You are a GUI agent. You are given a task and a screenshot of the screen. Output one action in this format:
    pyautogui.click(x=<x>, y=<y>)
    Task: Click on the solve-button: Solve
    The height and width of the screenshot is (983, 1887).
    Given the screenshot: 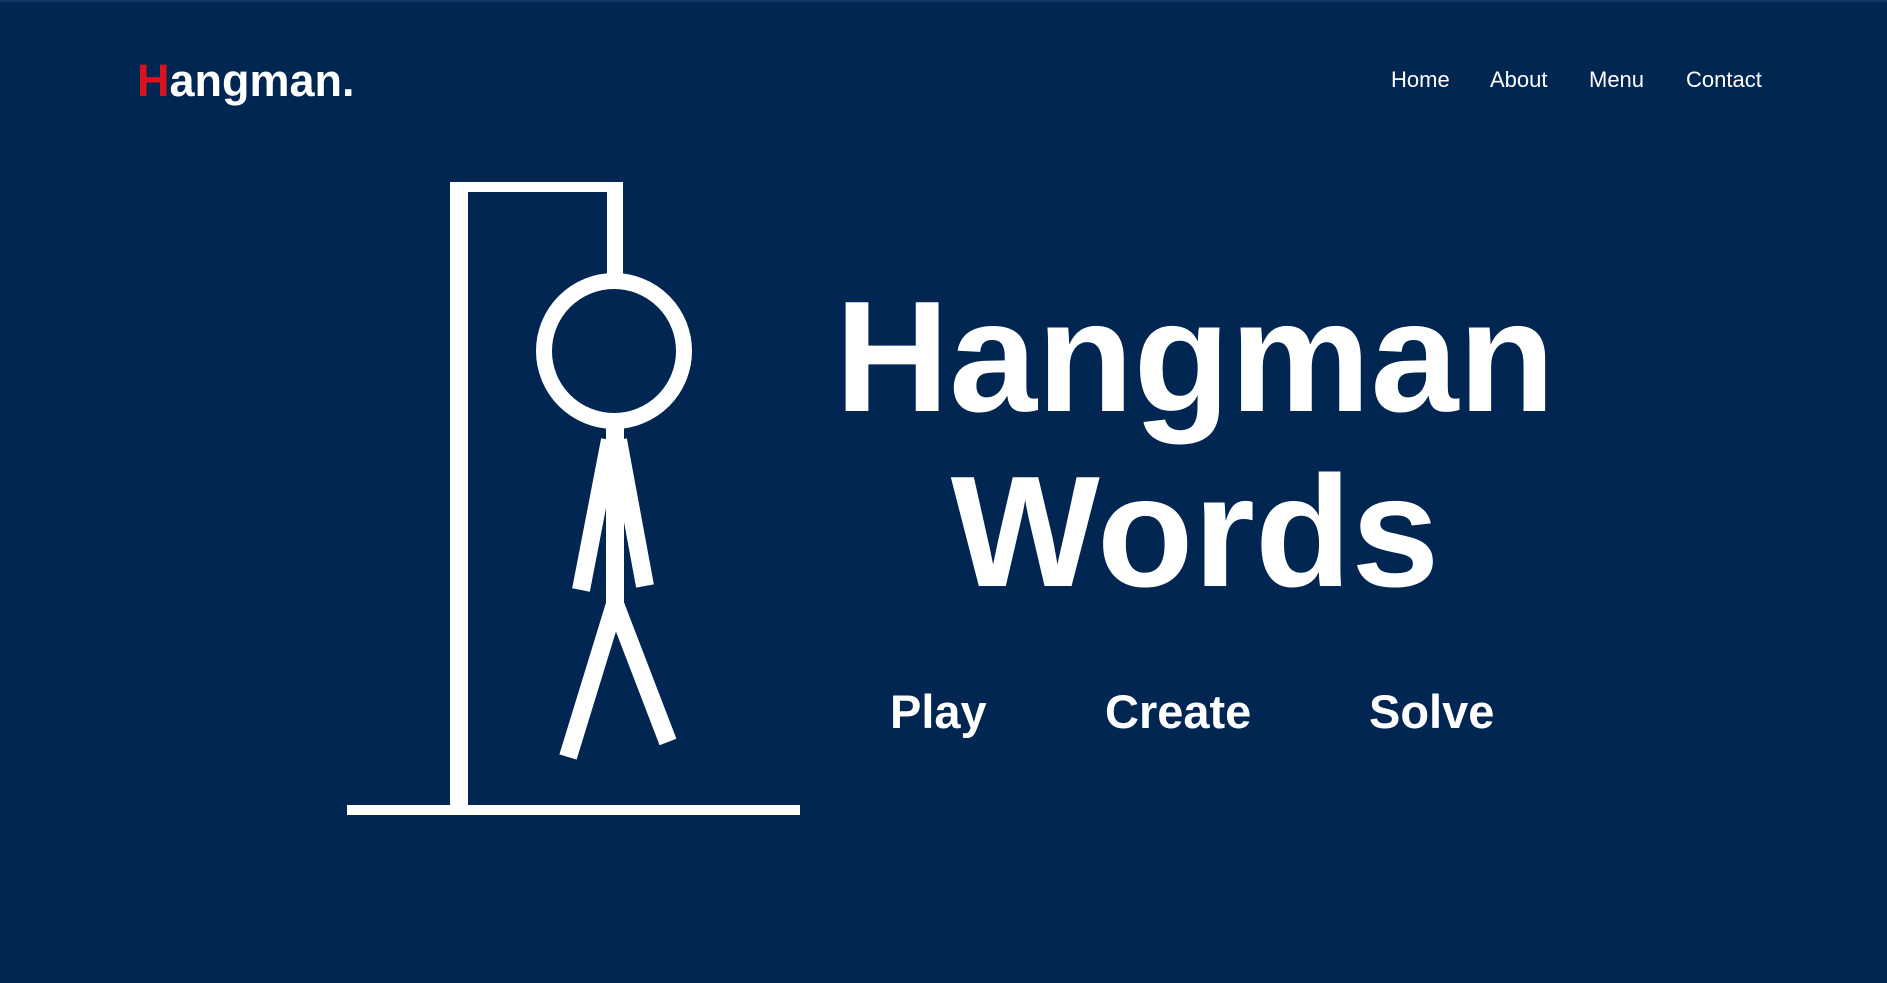 What is the action you would take?
    pyautogui.click(x=1431, y=712)
    